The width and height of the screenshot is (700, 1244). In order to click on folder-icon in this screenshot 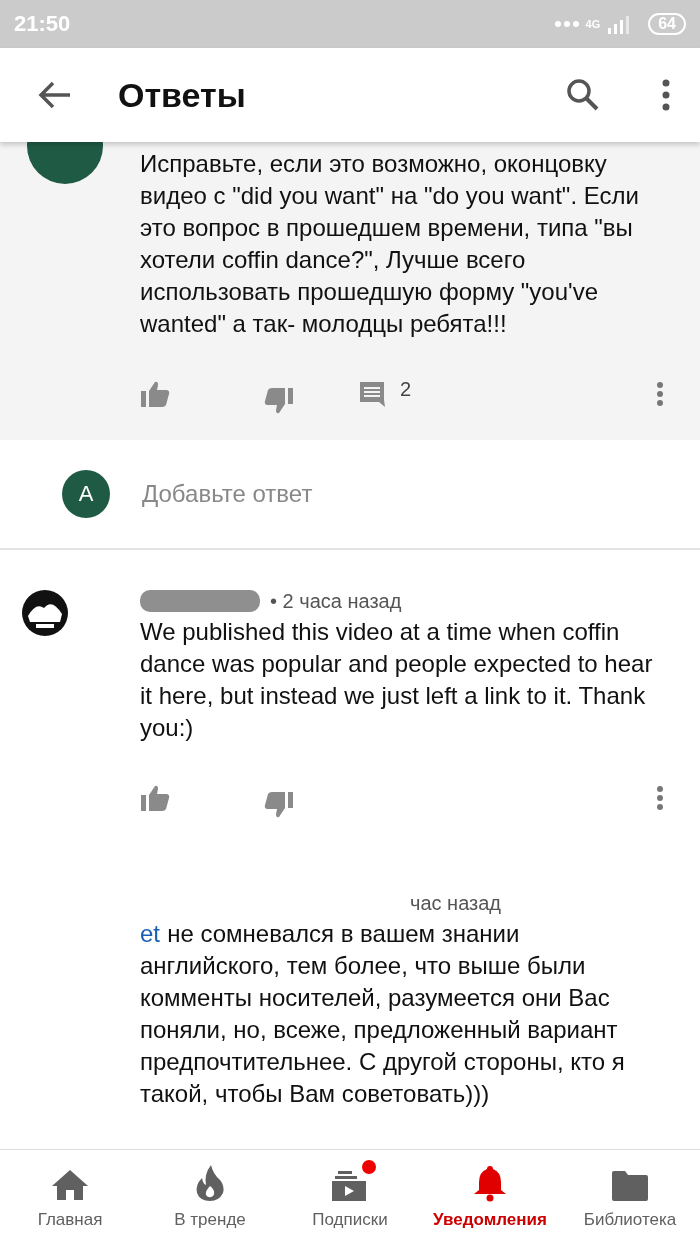, I will do `click(630, 1186)`.